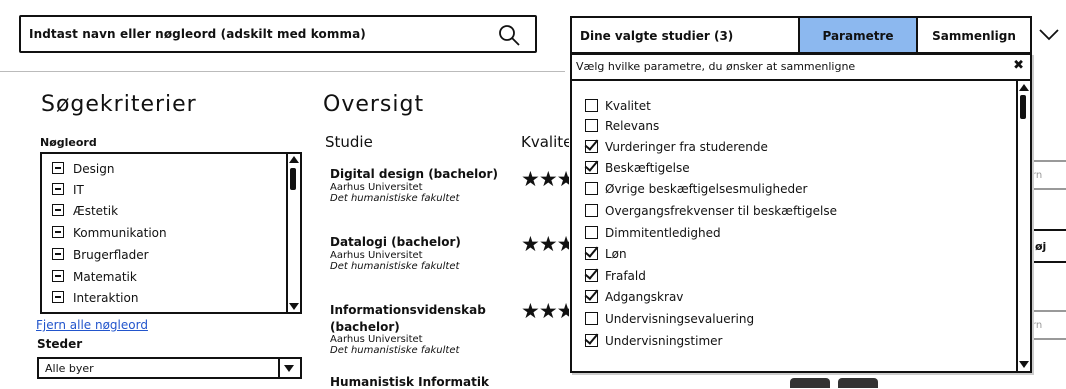  What do you see at coordinates (109, 236) in the screenshot?
I see `keyword-item: Kommunikation` at bounding box center [109, 236].